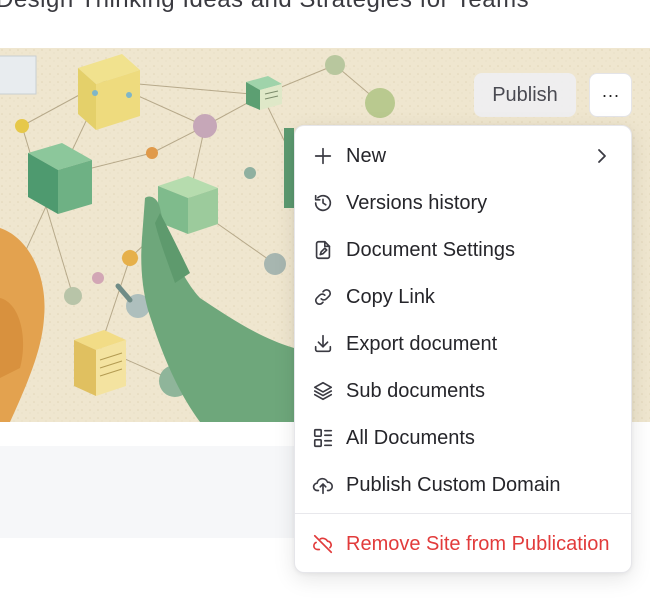 The height and width of the screenshot is (616, 650). Describe the element at coordinates (150, 492) in the screenshot. I see `content-placeholder-block` at that location.